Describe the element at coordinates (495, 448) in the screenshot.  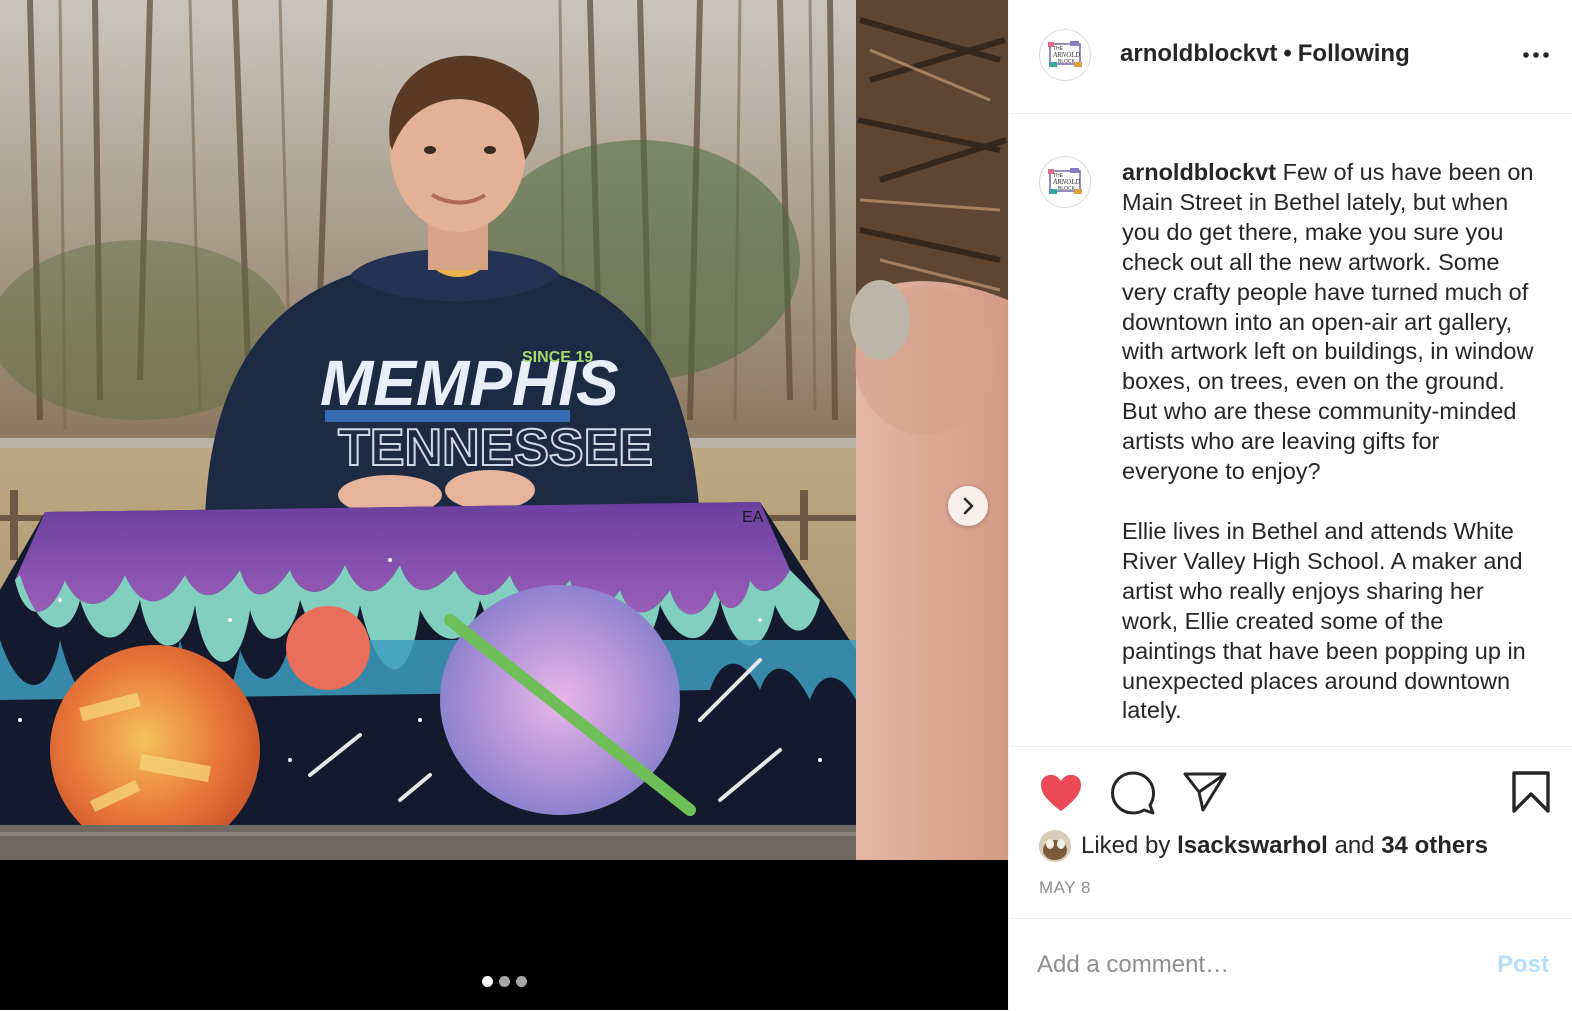
I see `hoodie-text-tennessee: TENNESSEE` at that location.